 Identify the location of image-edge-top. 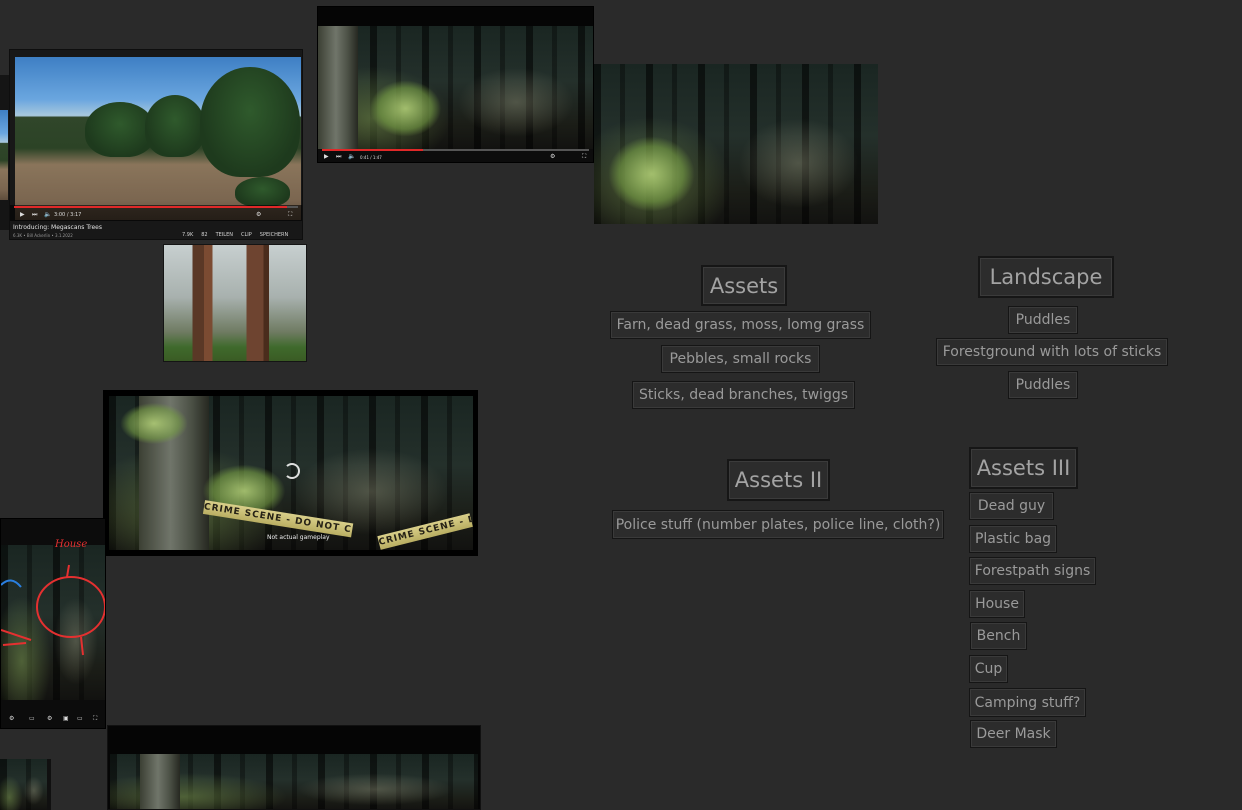
(4, 155).